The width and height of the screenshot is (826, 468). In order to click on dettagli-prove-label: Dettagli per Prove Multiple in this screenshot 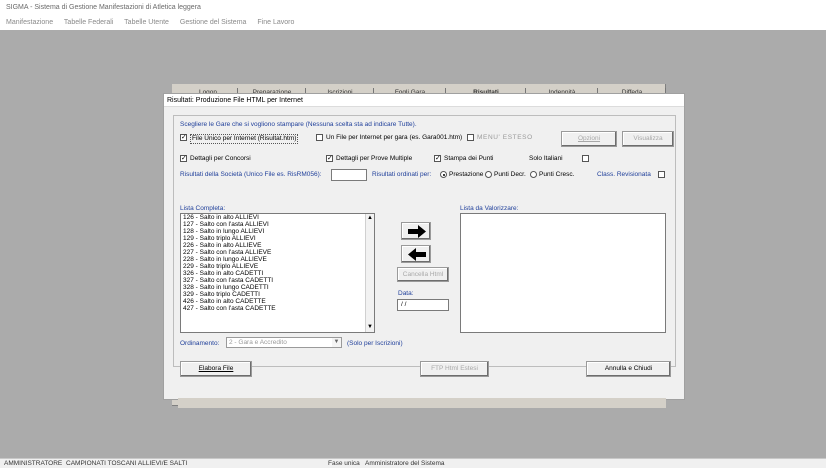, I will do `click(374, 158)`.